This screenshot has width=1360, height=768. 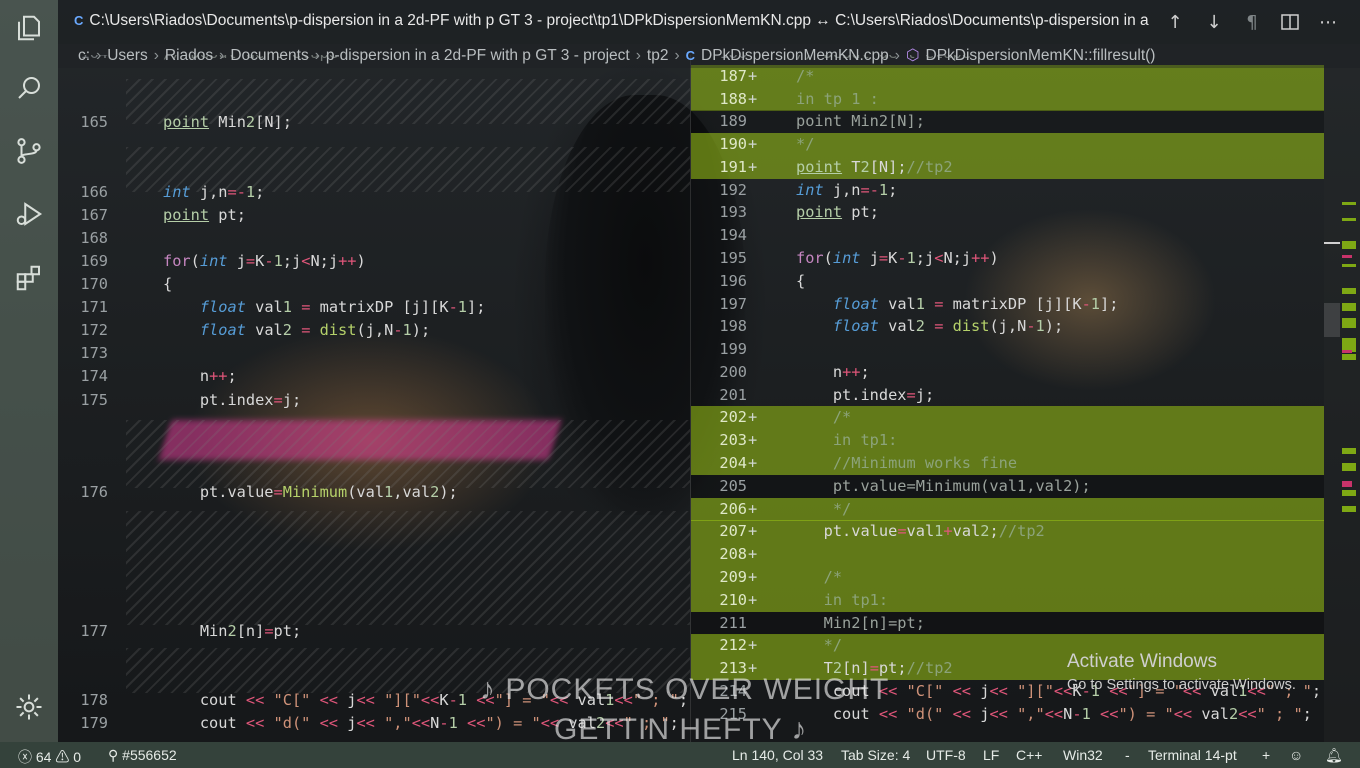 I want to click on breadcrumb-symbol: DPkDispersionMemKN::fillresult(), so click(x=1041, y=55).